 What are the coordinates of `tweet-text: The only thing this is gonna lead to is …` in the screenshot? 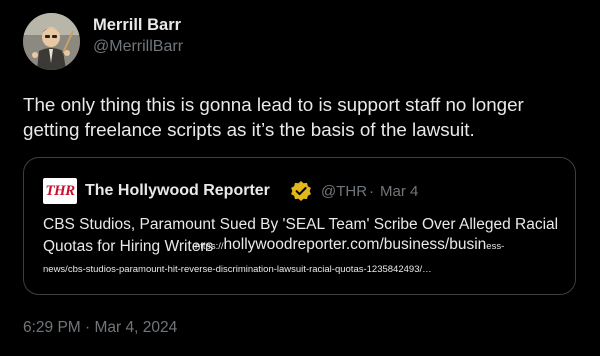 It's located at (273, 117).